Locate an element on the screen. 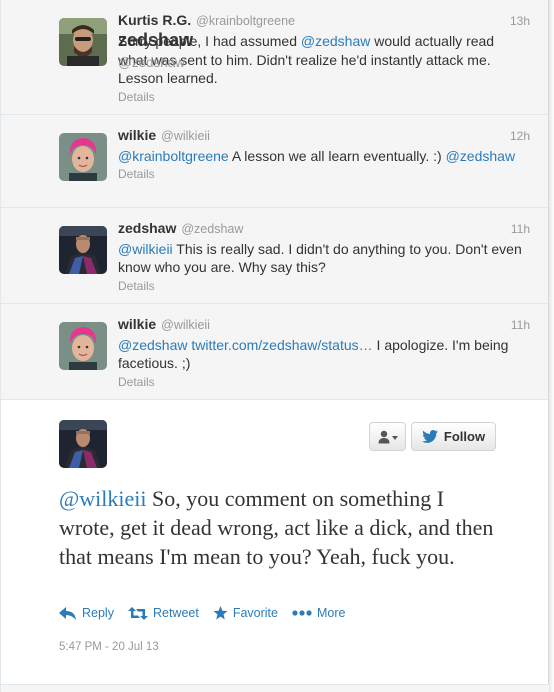 The height and width of the screenshot is (692, 554). author-username: @zedshaw is located at coordinates (212, 229).